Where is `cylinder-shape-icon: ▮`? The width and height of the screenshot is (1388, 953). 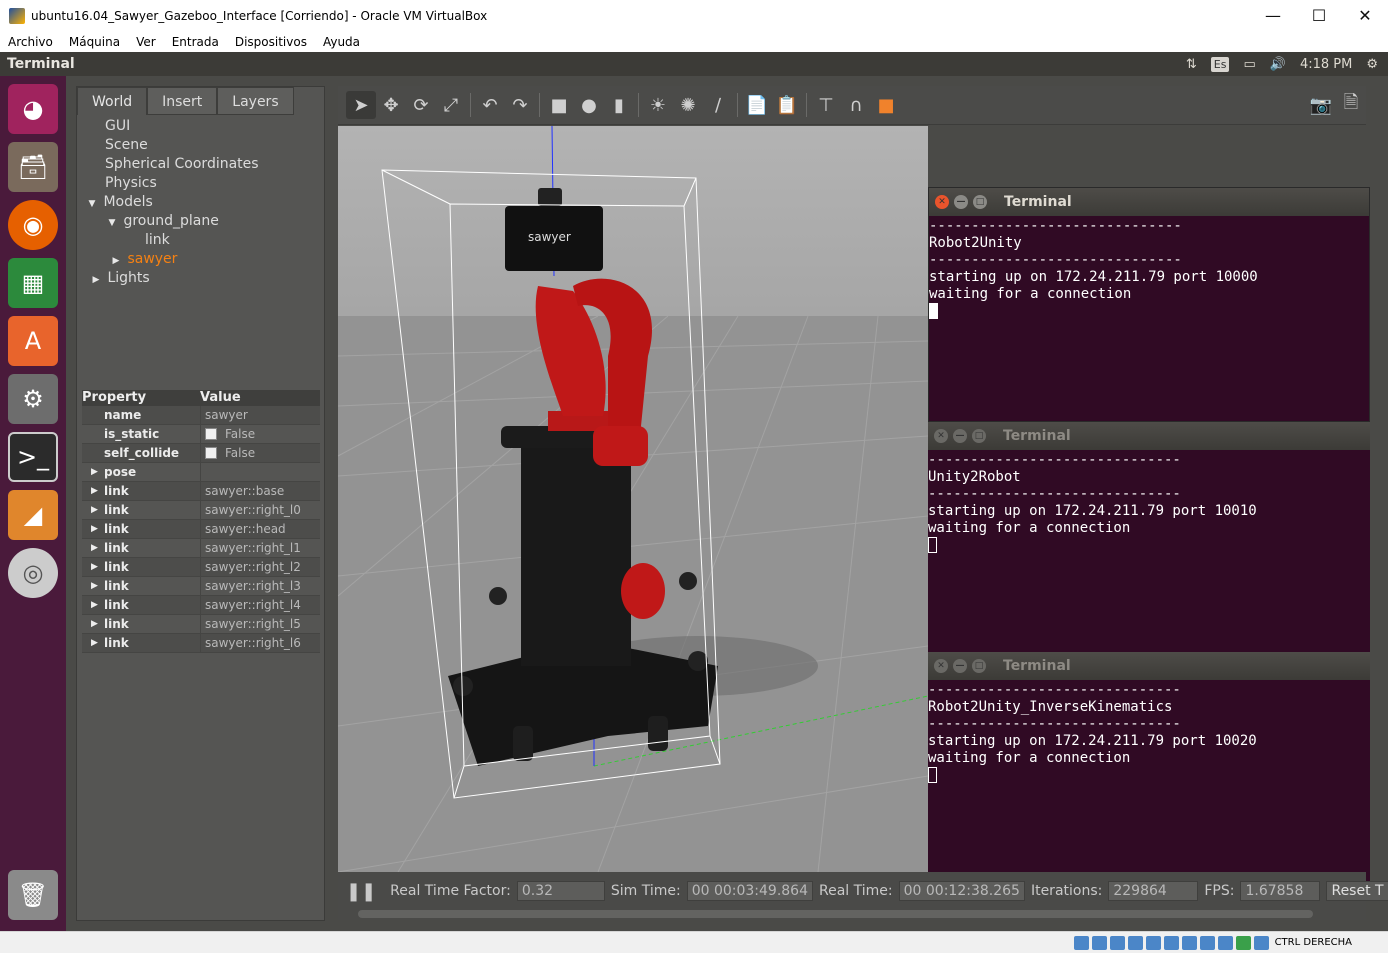
cylinder-shape-icon: ▮ is located at coordinates (619, 105).